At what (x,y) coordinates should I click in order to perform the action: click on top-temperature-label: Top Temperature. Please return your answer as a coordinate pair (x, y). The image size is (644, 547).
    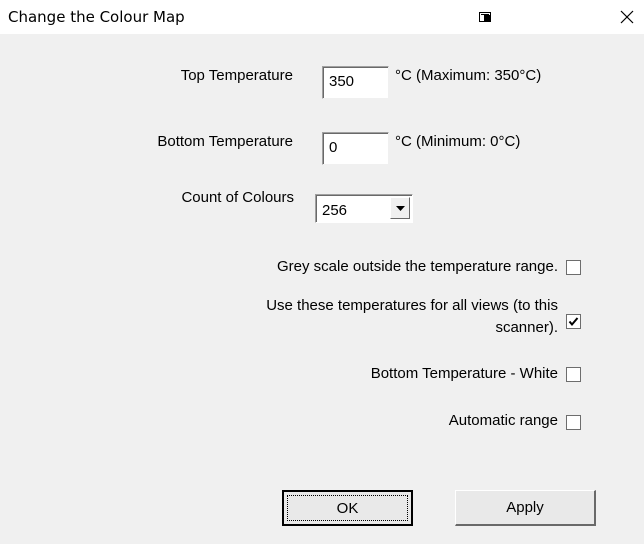
    Looking at the image, I should click on (236, 75).